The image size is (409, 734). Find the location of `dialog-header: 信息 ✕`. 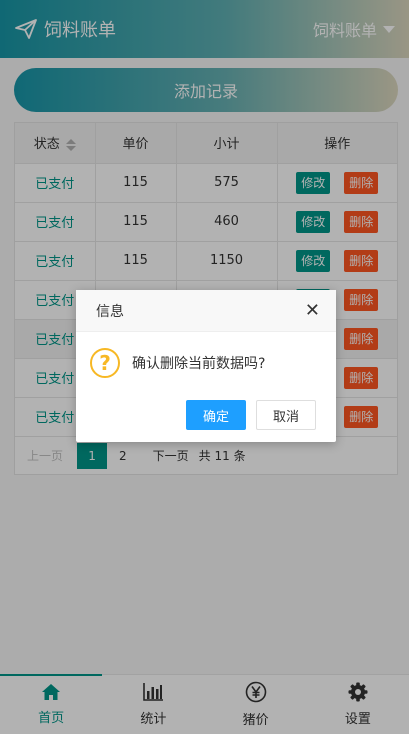

dialog-header: 信息 ✕ is located at coordinates (206, 311).